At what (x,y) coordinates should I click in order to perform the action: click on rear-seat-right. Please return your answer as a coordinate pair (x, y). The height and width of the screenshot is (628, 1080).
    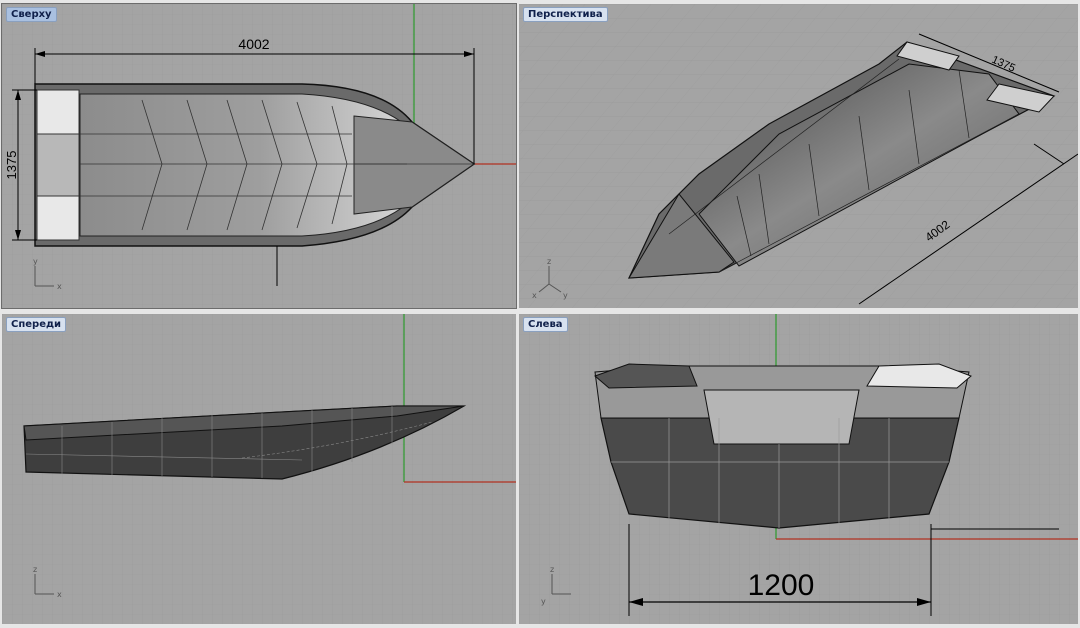
    Looking at the image, I should click on (58, 218).